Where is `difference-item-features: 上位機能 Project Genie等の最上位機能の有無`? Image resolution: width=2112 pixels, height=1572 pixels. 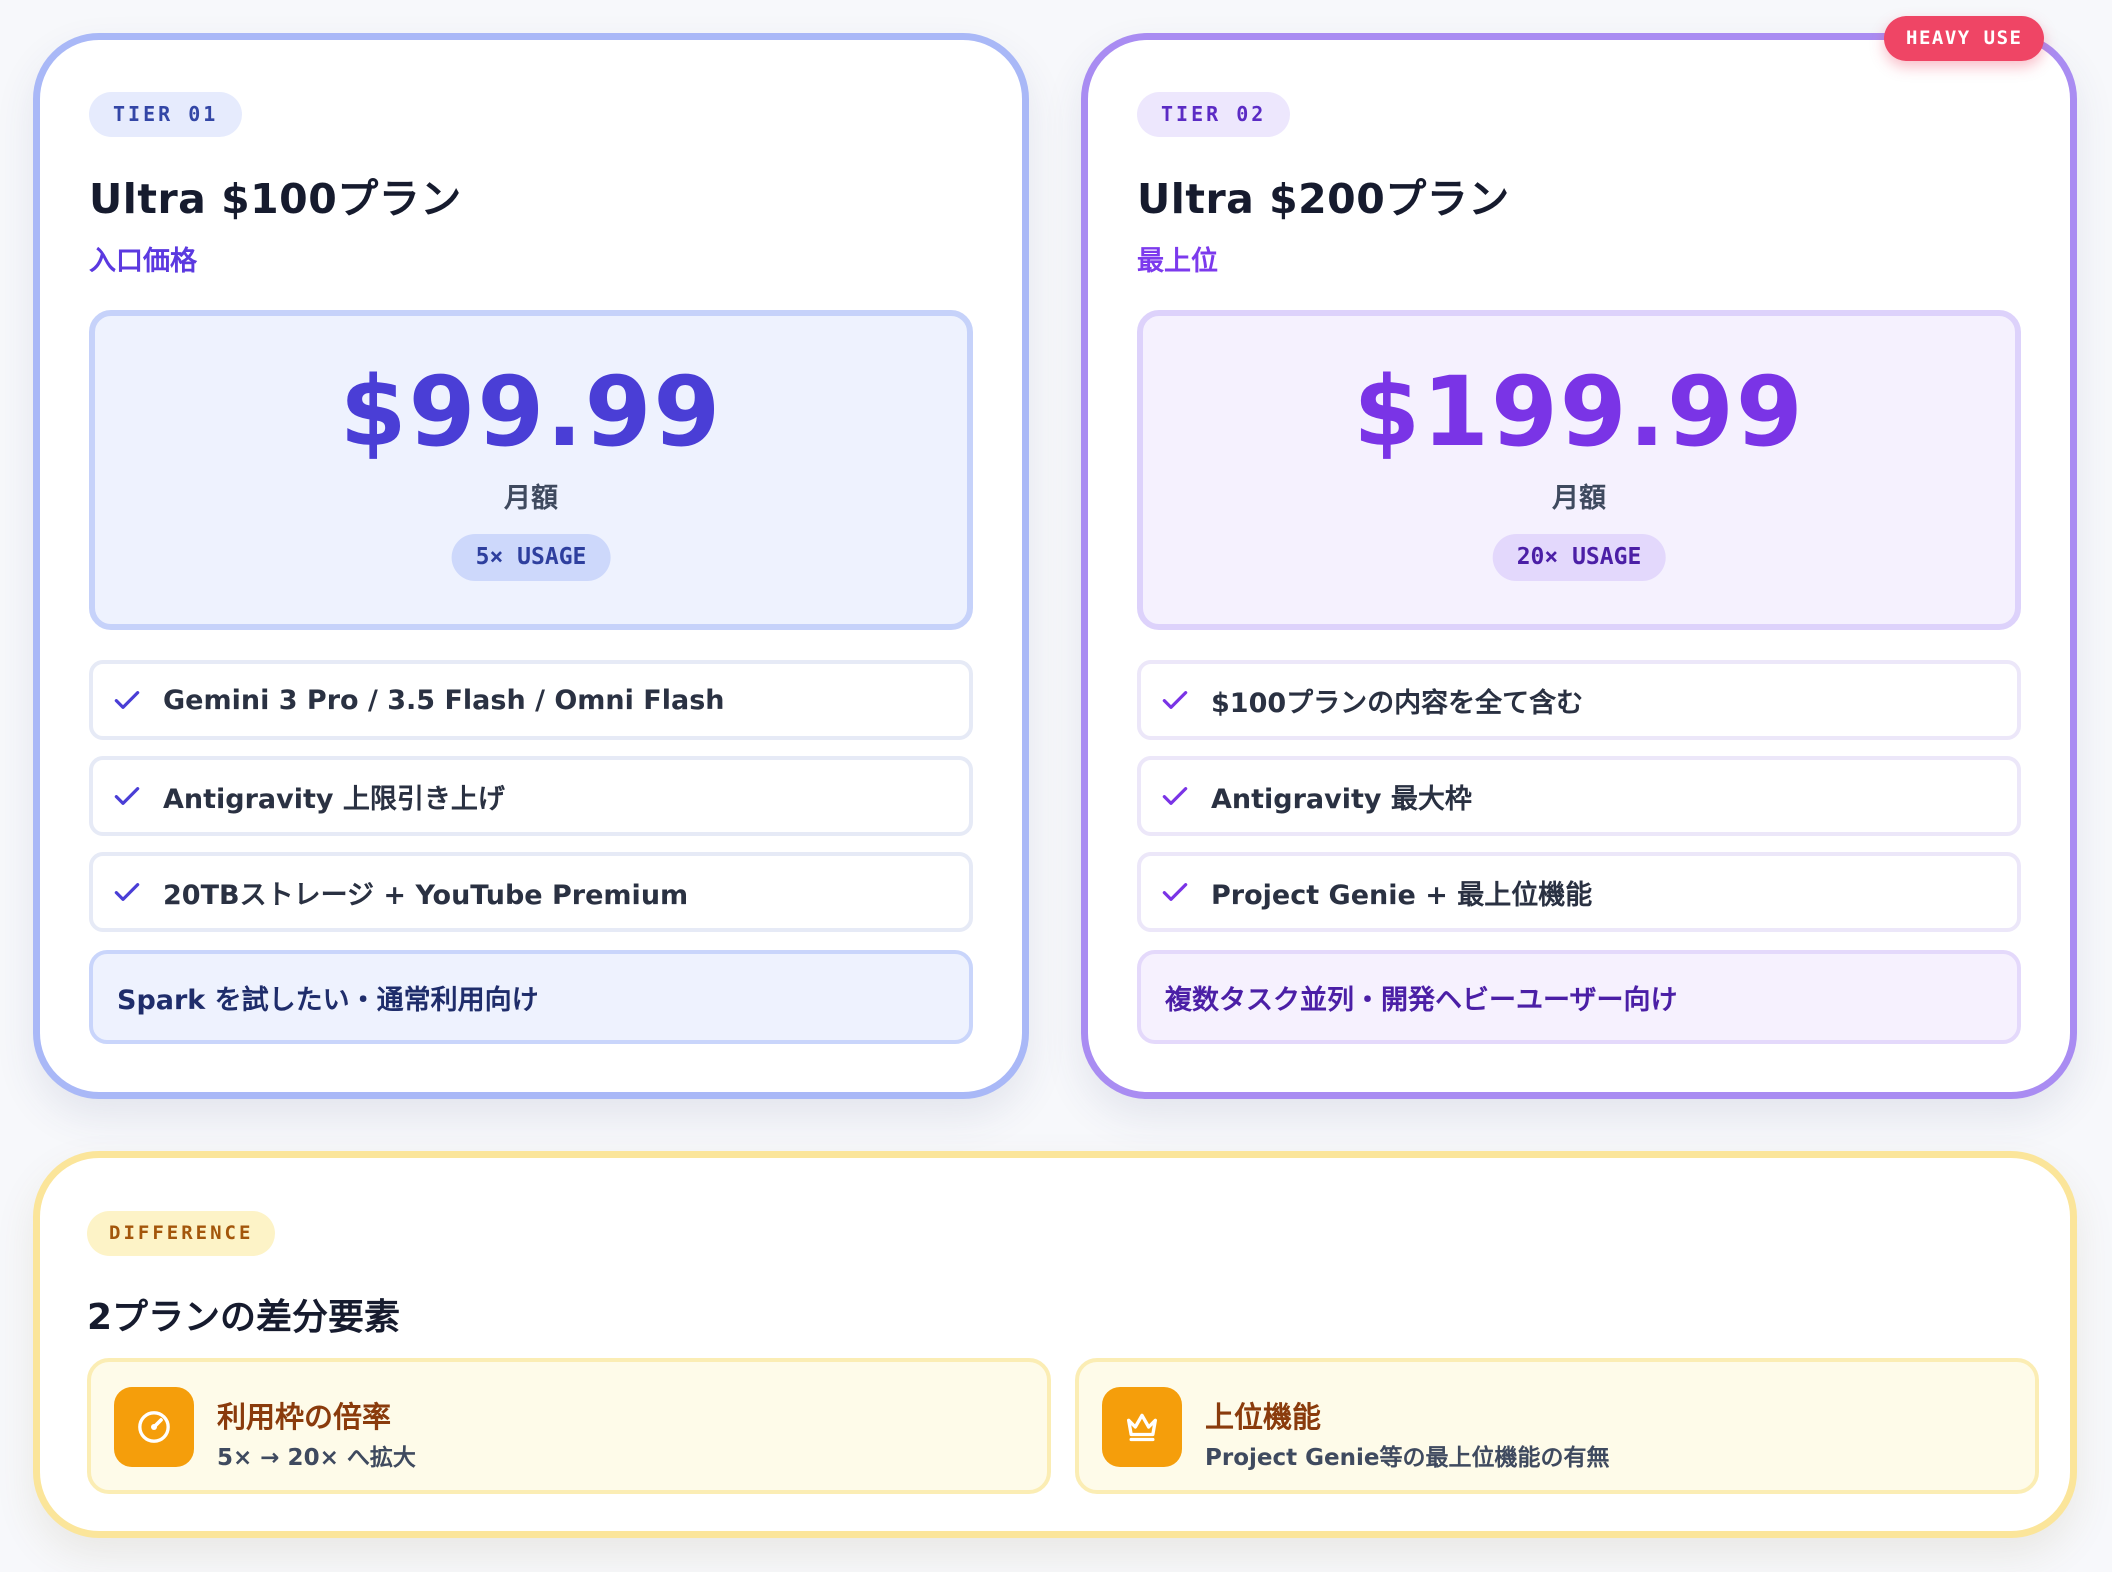
difference-item-features: 上位機能 Project Genie等の最上位機能の有無 is located at coordinates (1557, 1426).